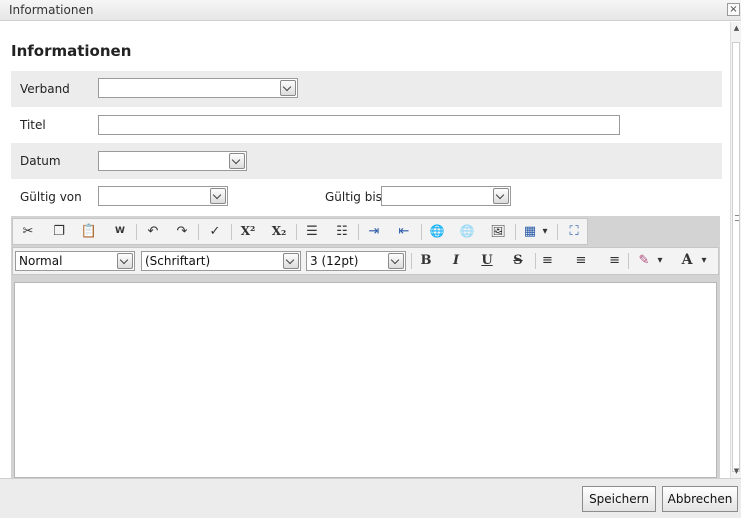 The image size is (741, 518). Describe the element at coordinates (366, 89) in the screenshot. I see `verband-row: Verband` at that location.